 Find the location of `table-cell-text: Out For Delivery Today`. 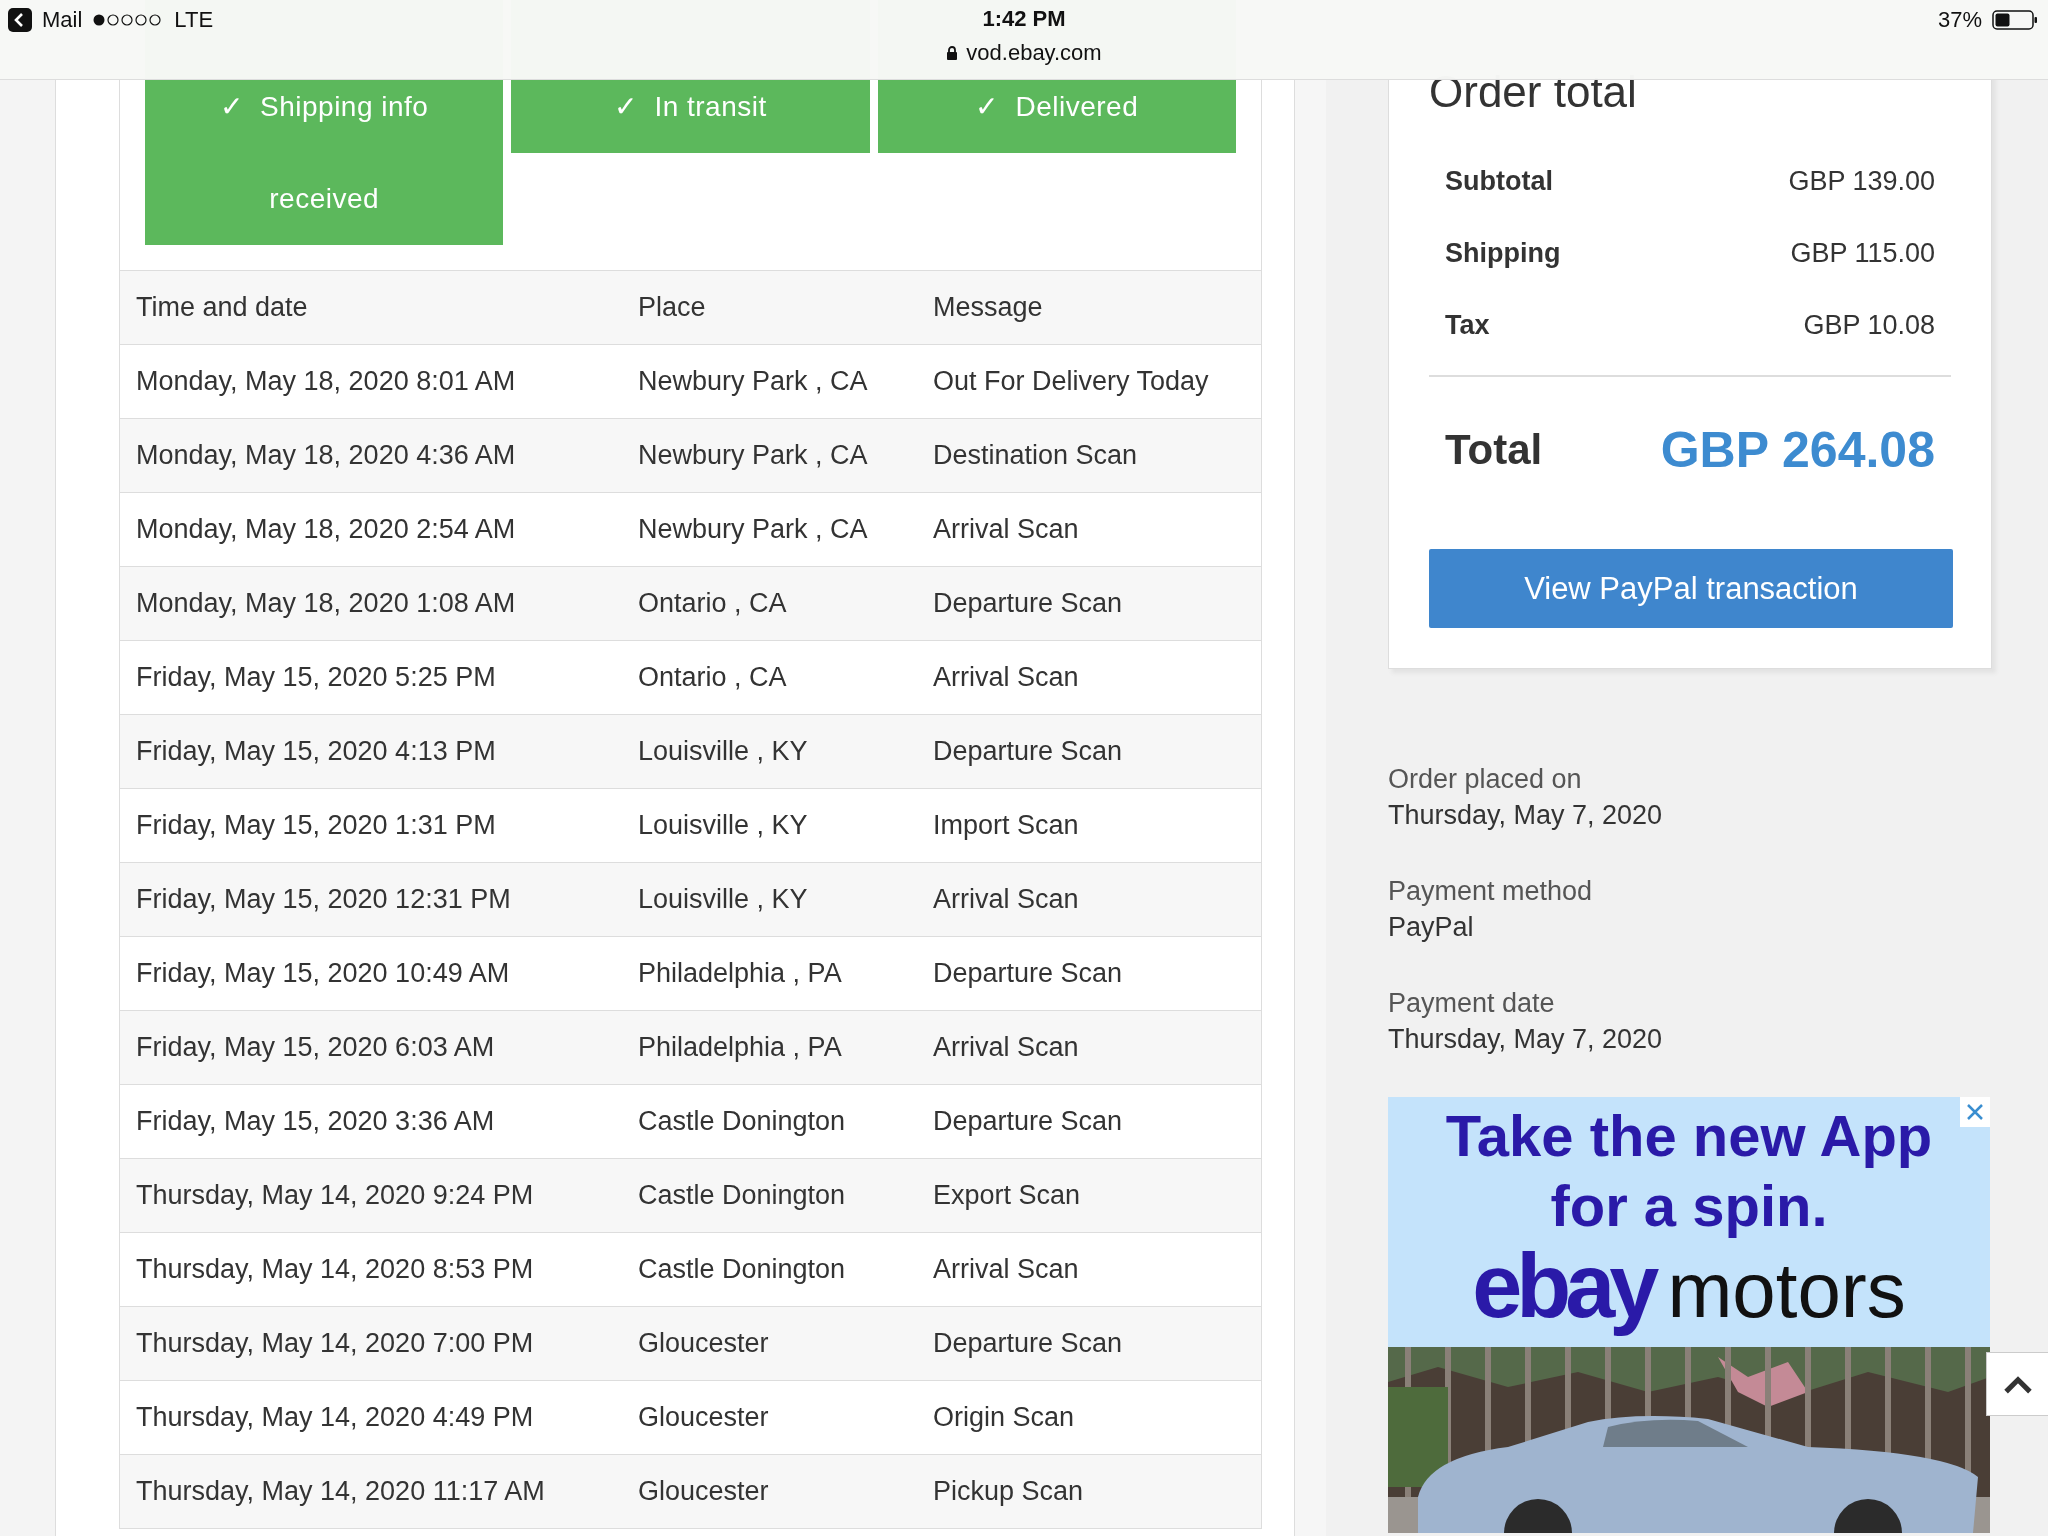

table-cell-text: Out For Delivery Today is located at coordinates (1071, 381).